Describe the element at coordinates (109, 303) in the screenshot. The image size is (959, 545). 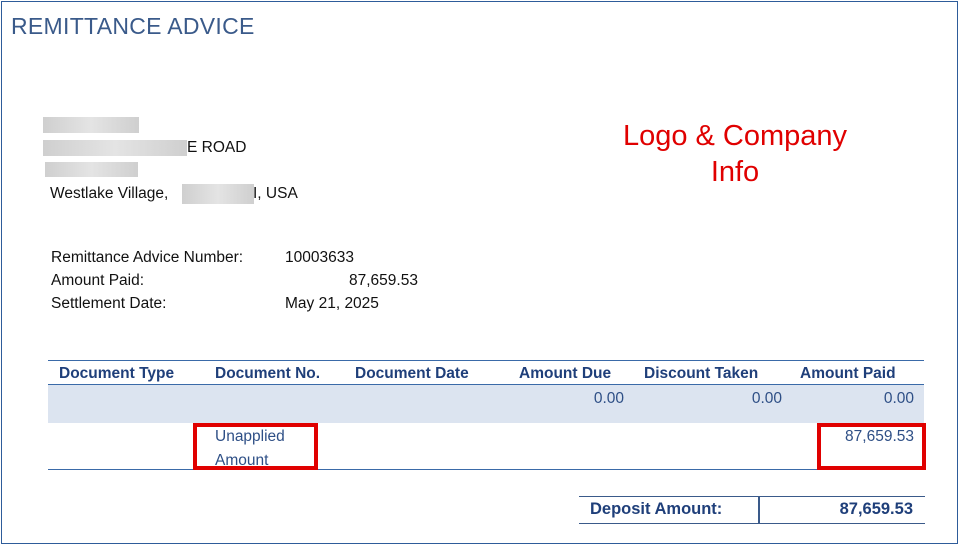
I see `settlement-date-label: Settlement Date:` at that location.